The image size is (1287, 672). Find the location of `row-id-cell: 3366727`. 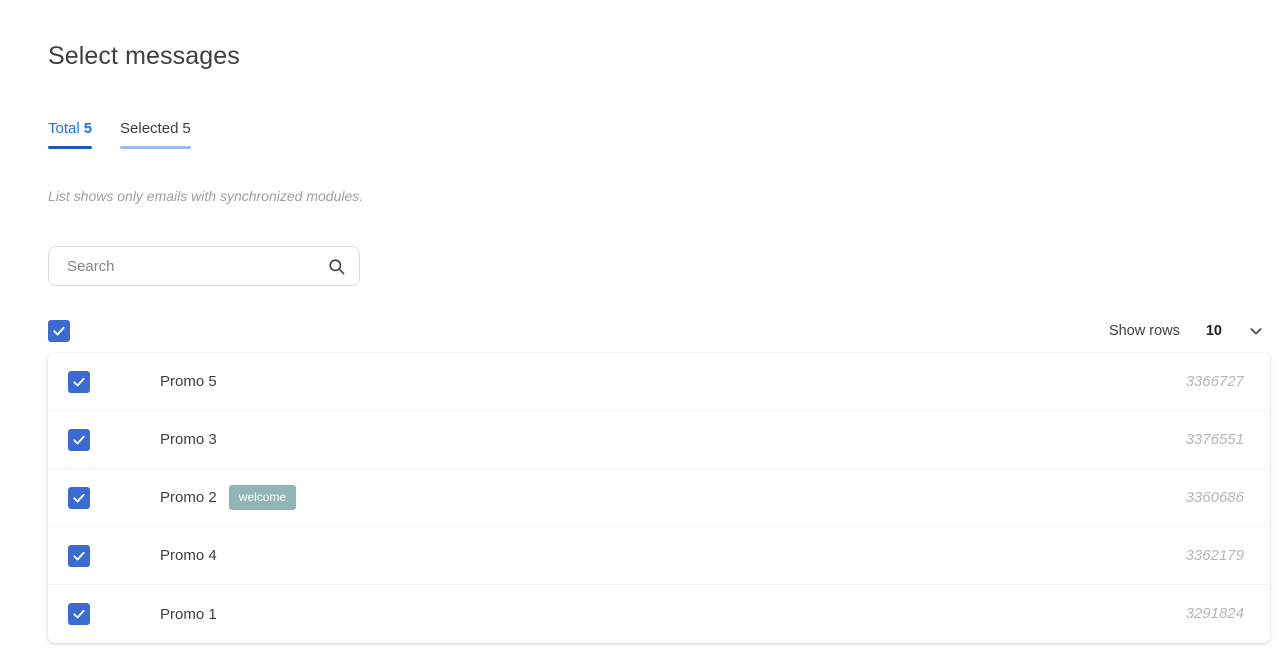

row-id-cell: 3366727 is located at coordinates (1170, 382).